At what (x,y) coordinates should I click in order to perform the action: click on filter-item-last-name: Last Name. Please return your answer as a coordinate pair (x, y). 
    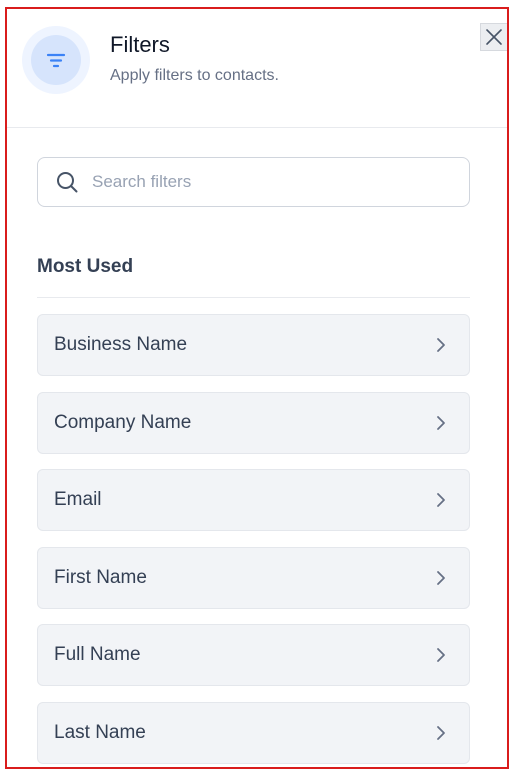
    Looking at the image, I should click on (253, 732).